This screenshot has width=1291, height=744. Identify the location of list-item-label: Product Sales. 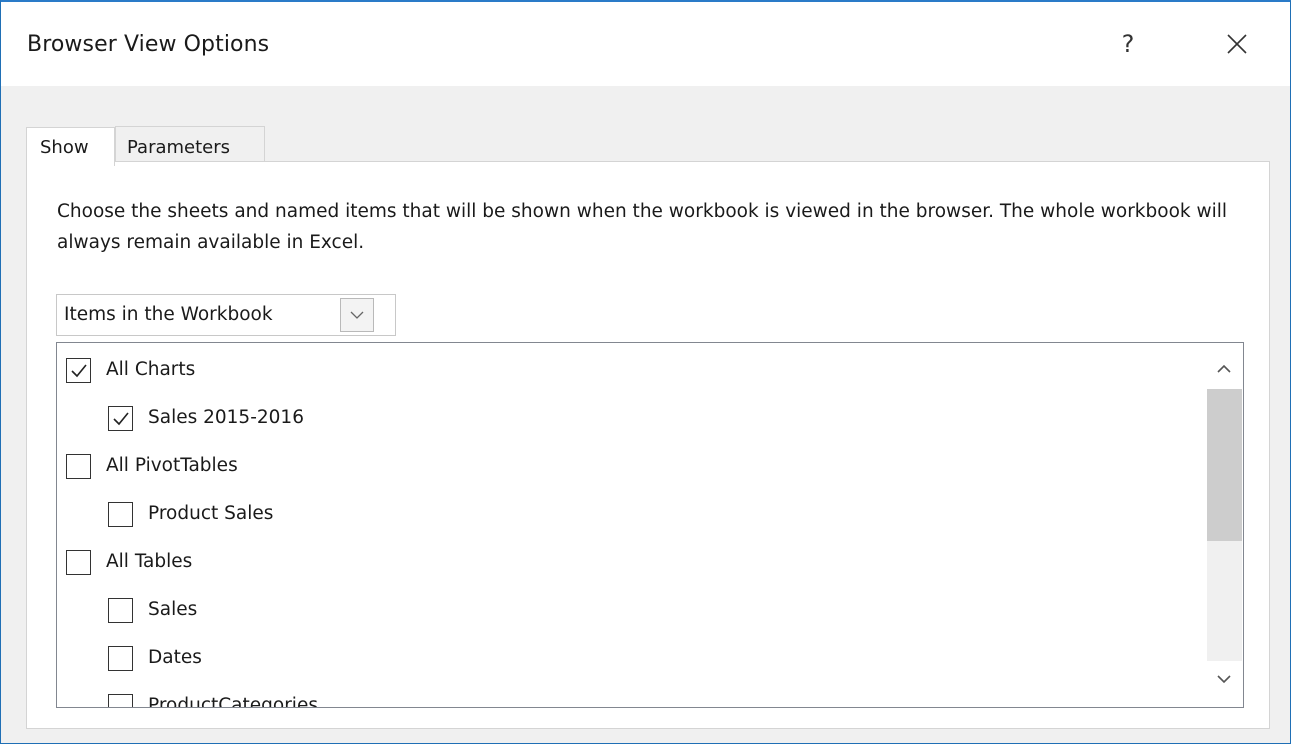
(211, 513).